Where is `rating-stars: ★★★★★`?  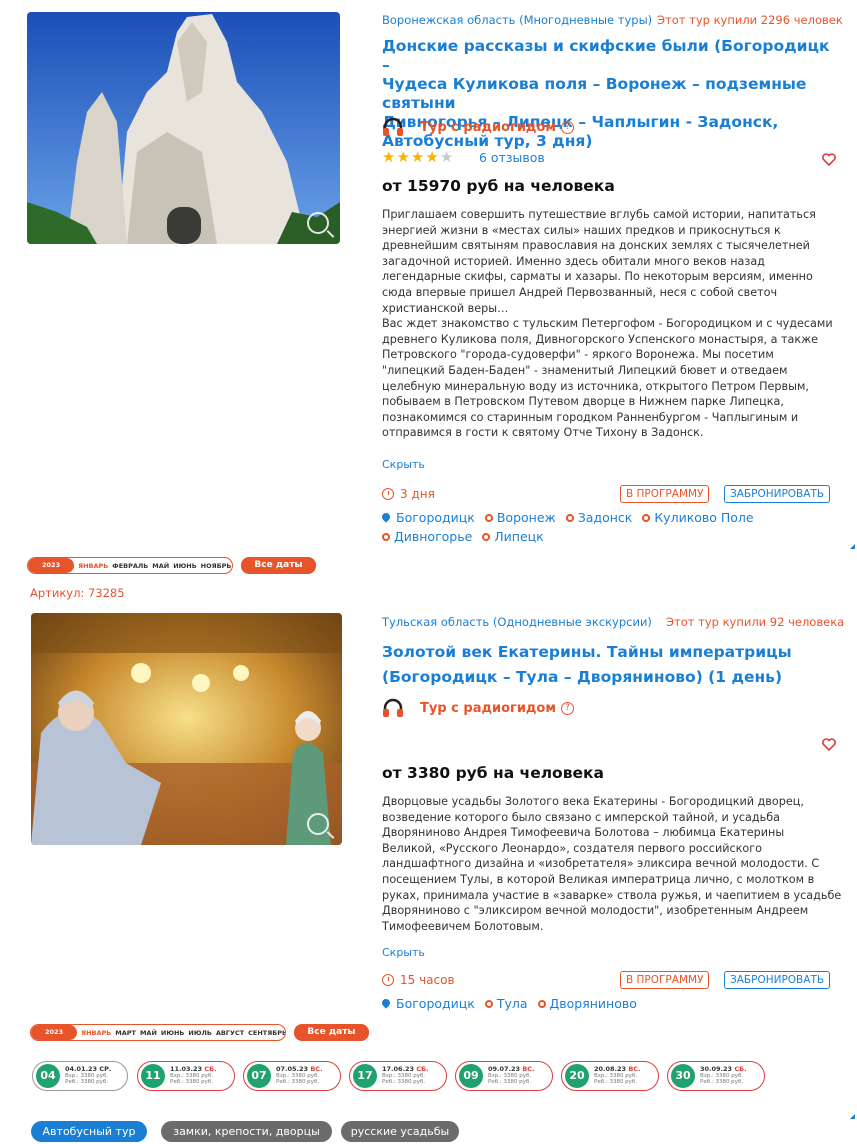 rating-stars: ★★★★★ is located at coordinates (418, 157).